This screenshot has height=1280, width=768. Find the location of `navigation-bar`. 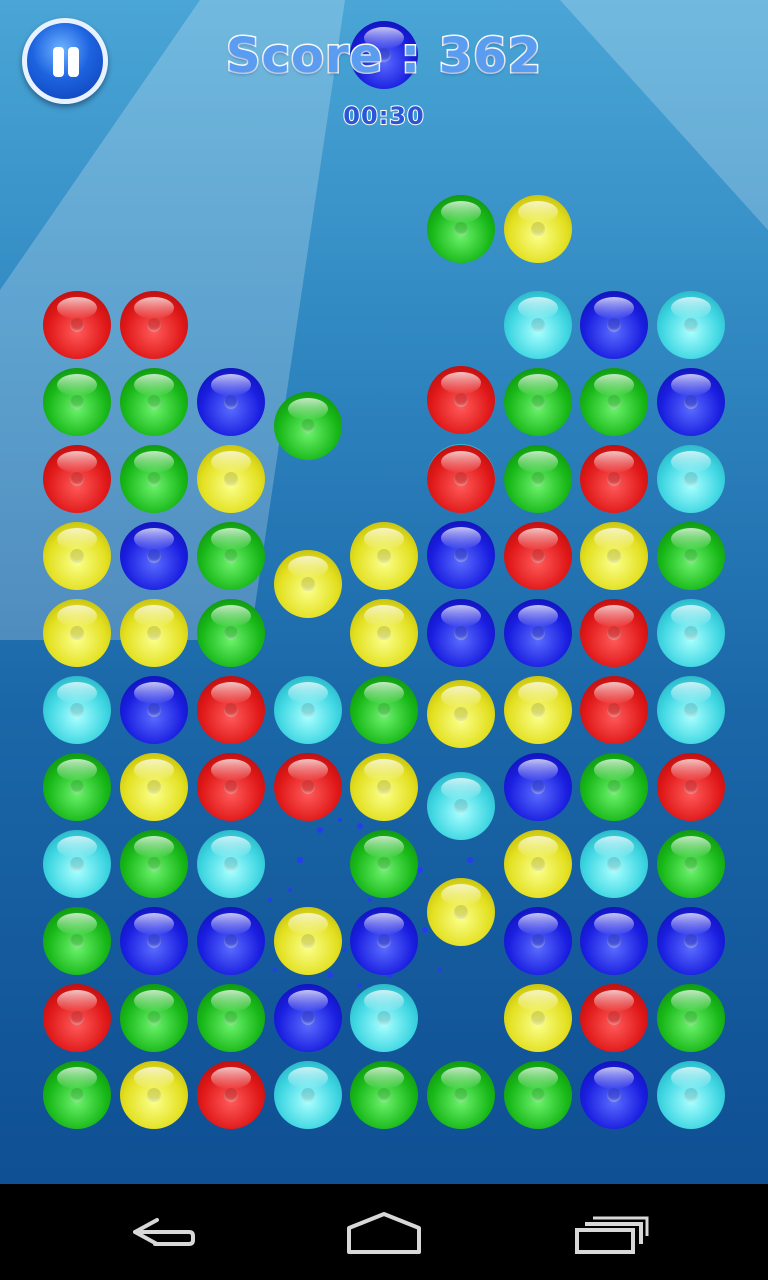

navigation-bar is located at coordinates (384, 1232).